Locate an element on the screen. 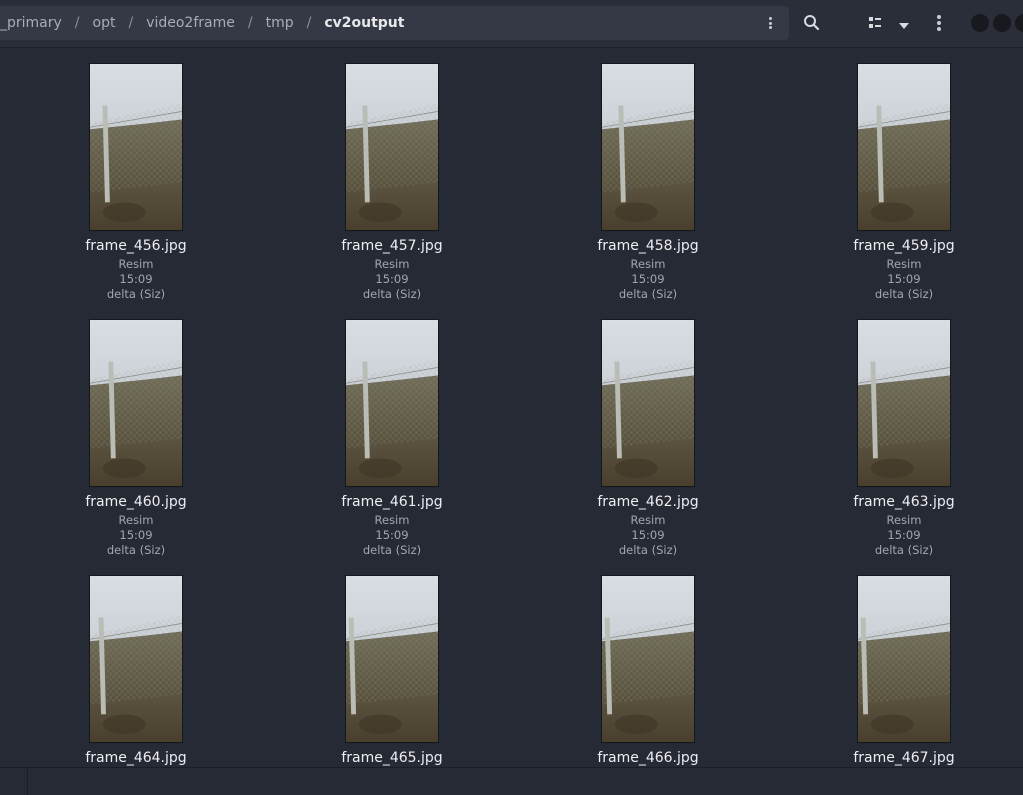 The height and width of the screenshot is (795, 1023). breadcrumb-tmp: tmp is located at coordinates (280, 23).